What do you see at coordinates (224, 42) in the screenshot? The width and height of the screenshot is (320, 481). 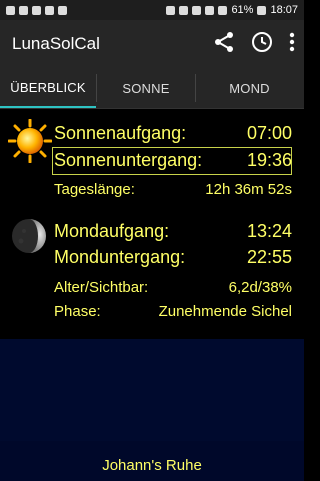 I see `share-icon` at bounding box center [224, 42].